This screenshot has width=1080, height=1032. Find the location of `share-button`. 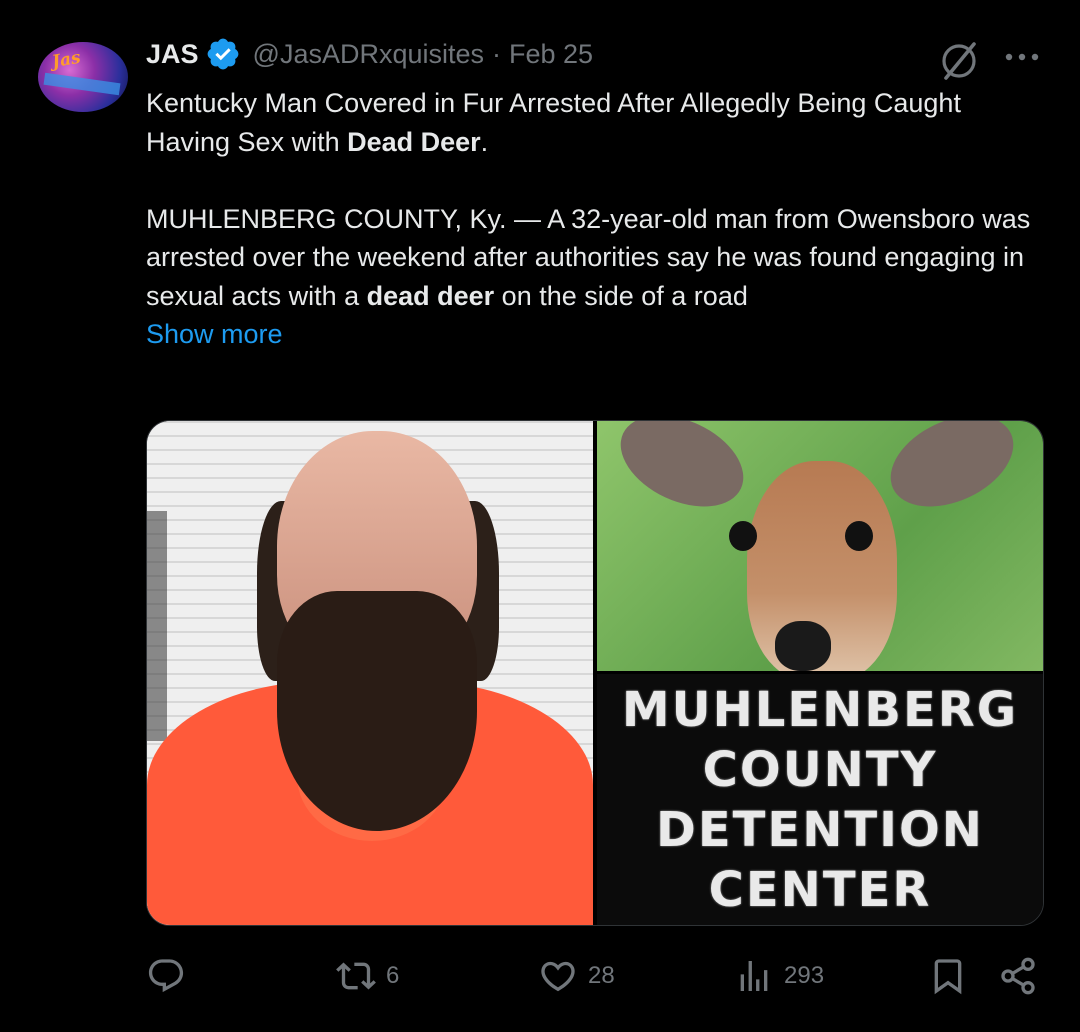

share-button is located at coordinates (1018, 976).